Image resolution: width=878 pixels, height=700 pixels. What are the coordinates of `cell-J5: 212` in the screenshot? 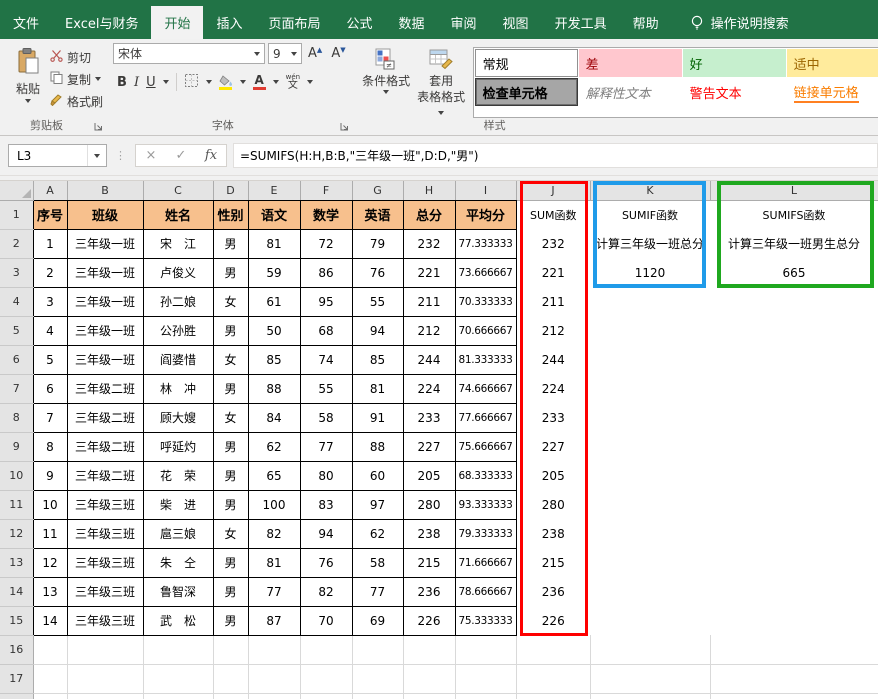 It's located at (553, 330).